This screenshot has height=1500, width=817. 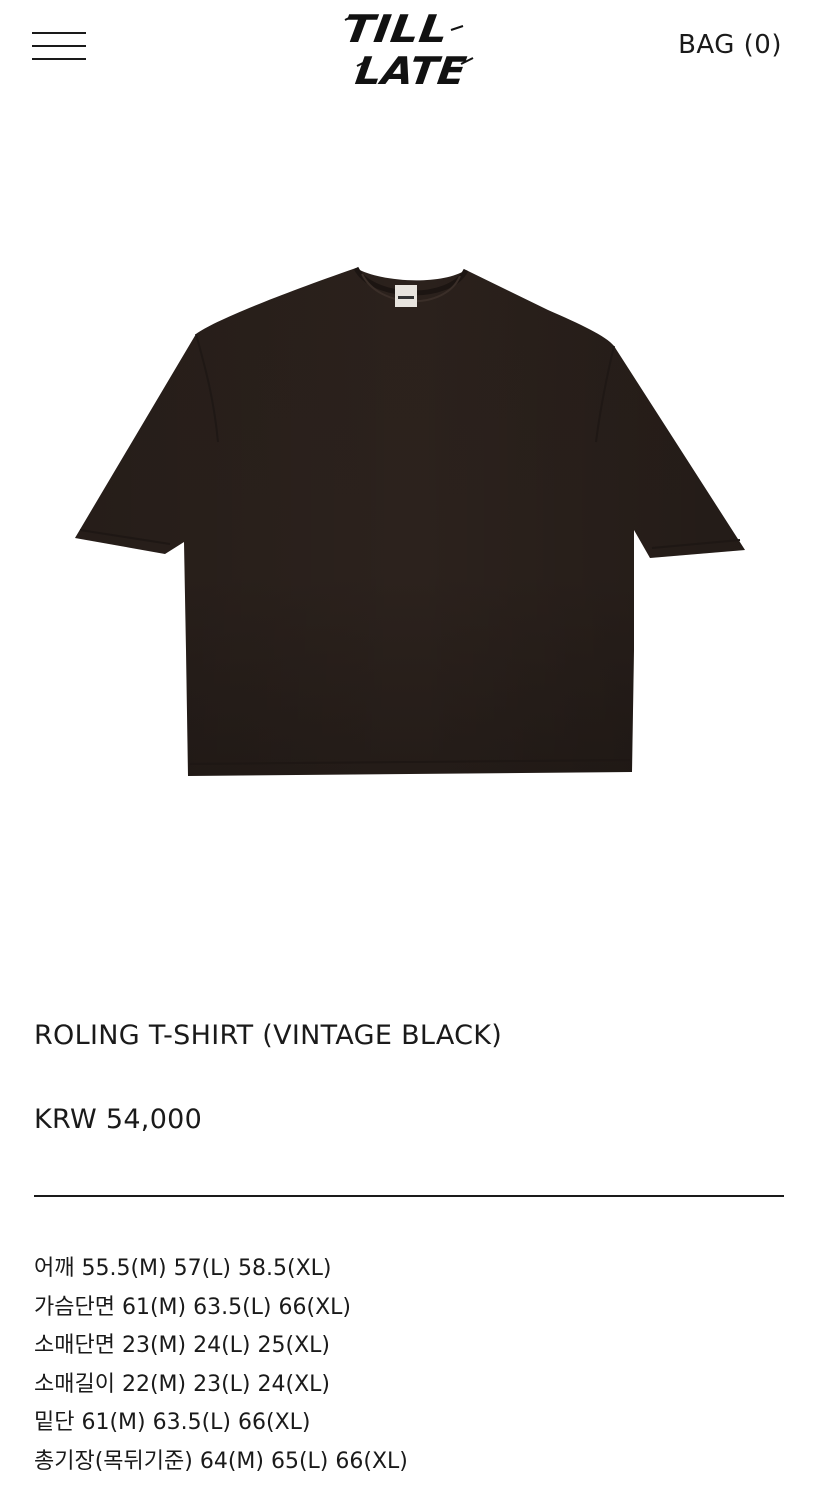 What do you see at coordinates (183, 1268) in the screenshot?
I see `size-row-shoulder: 어깨 55.5(M) 57(L) 58.5(XL)` at bounding box center [183, 1268].